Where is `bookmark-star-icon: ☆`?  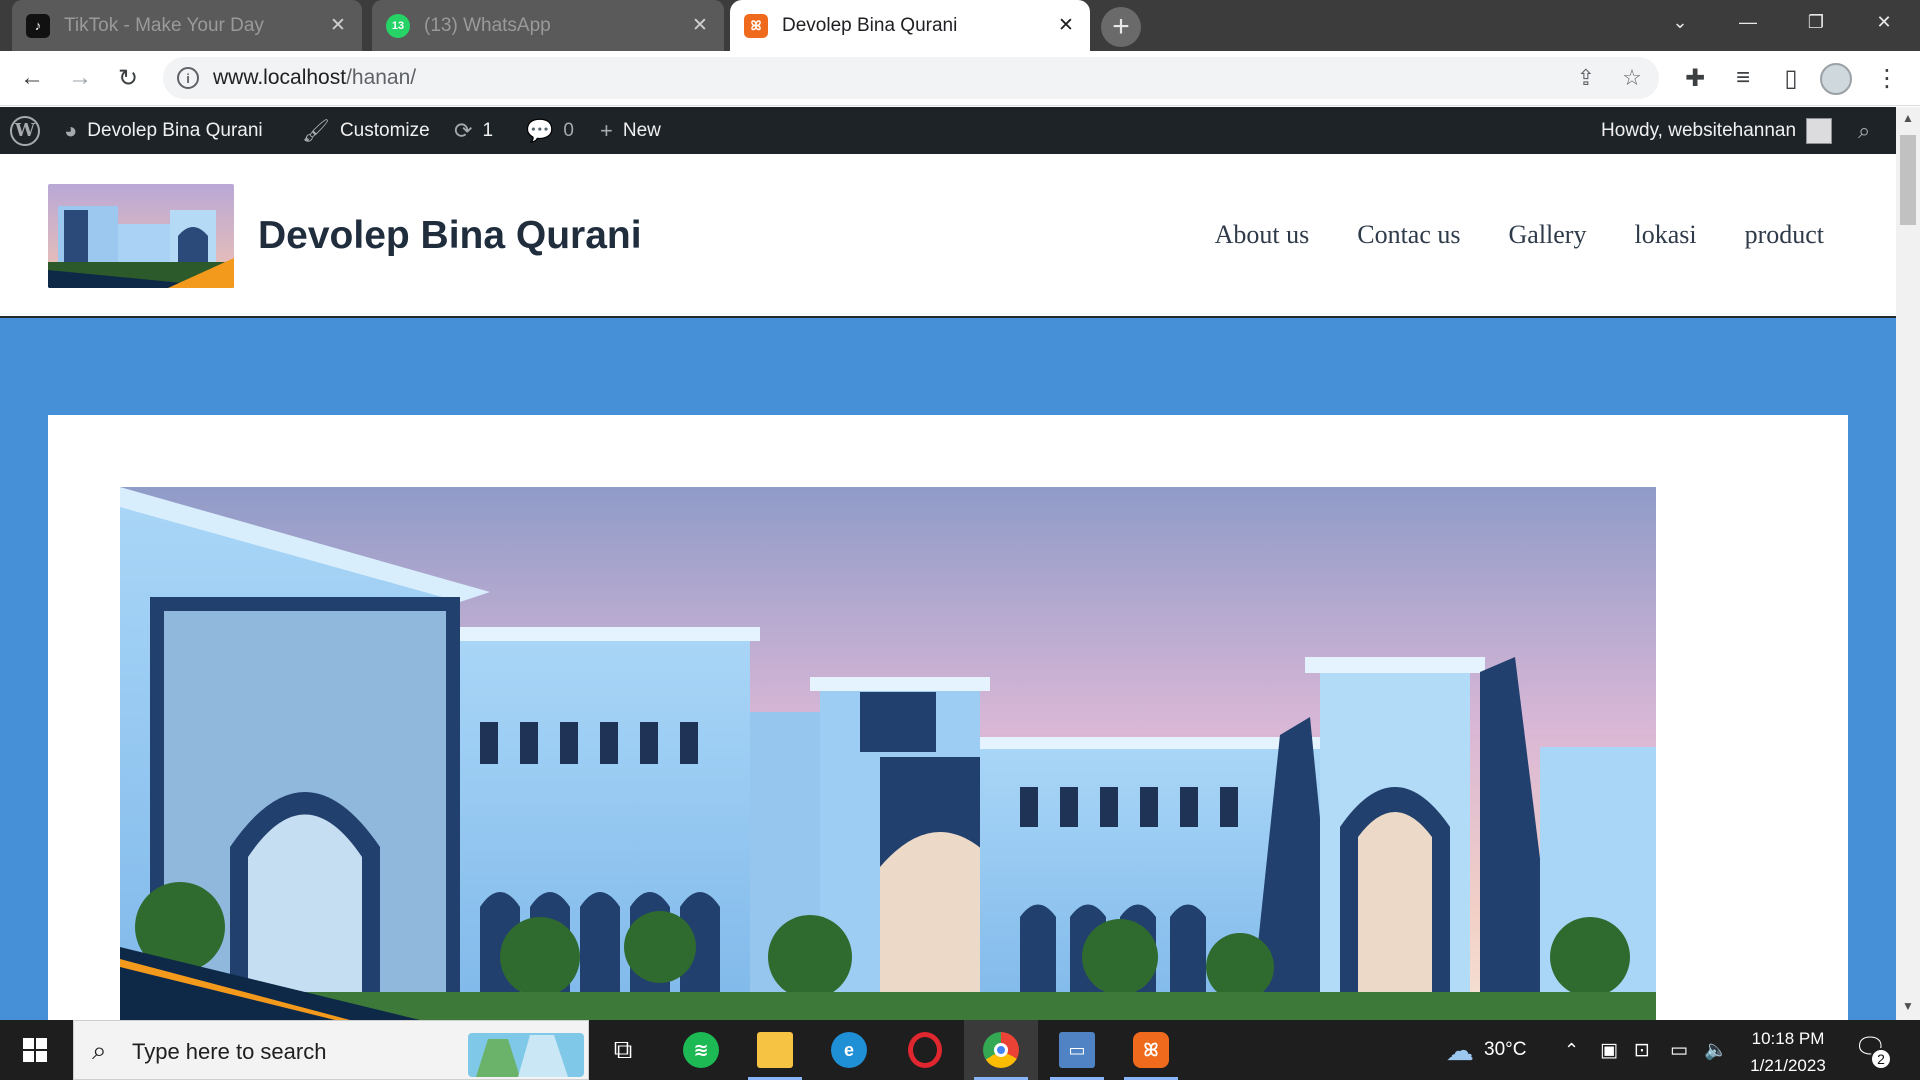 bookmark-star-icon: ☆ is located at coordinates (1632, 78).